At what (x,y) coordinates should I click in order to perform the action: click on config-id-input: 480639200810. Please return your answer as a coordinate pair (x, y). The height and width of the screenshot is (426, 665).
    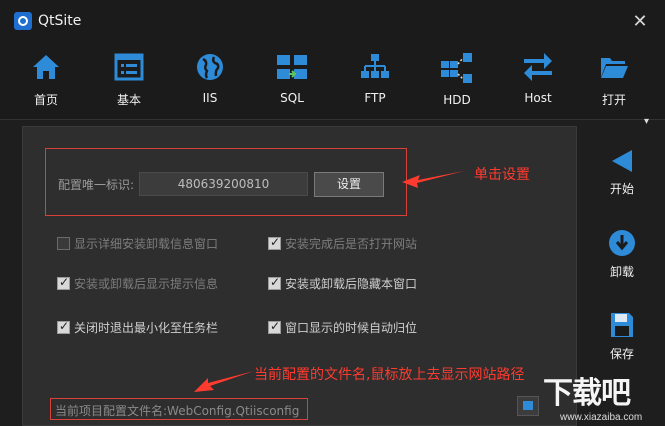
    Looking at the image, I should click on (223, 184).